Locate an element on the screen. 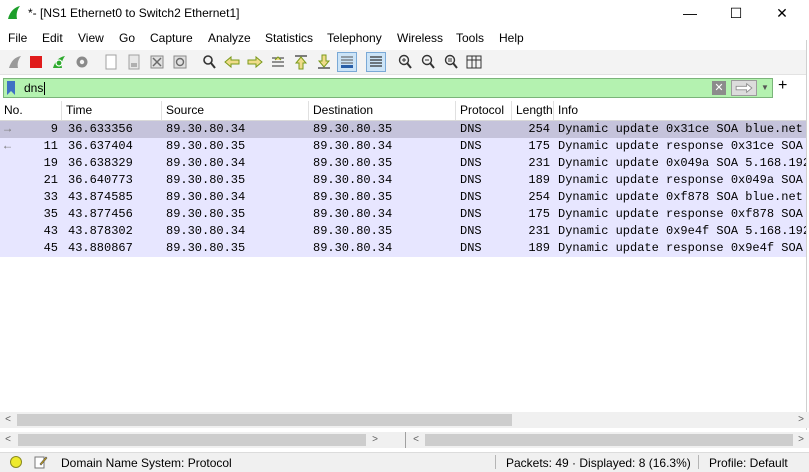 The width and height of the screenshot is (809, 472). column-header-no: No. is located at coordinates (31, 110).